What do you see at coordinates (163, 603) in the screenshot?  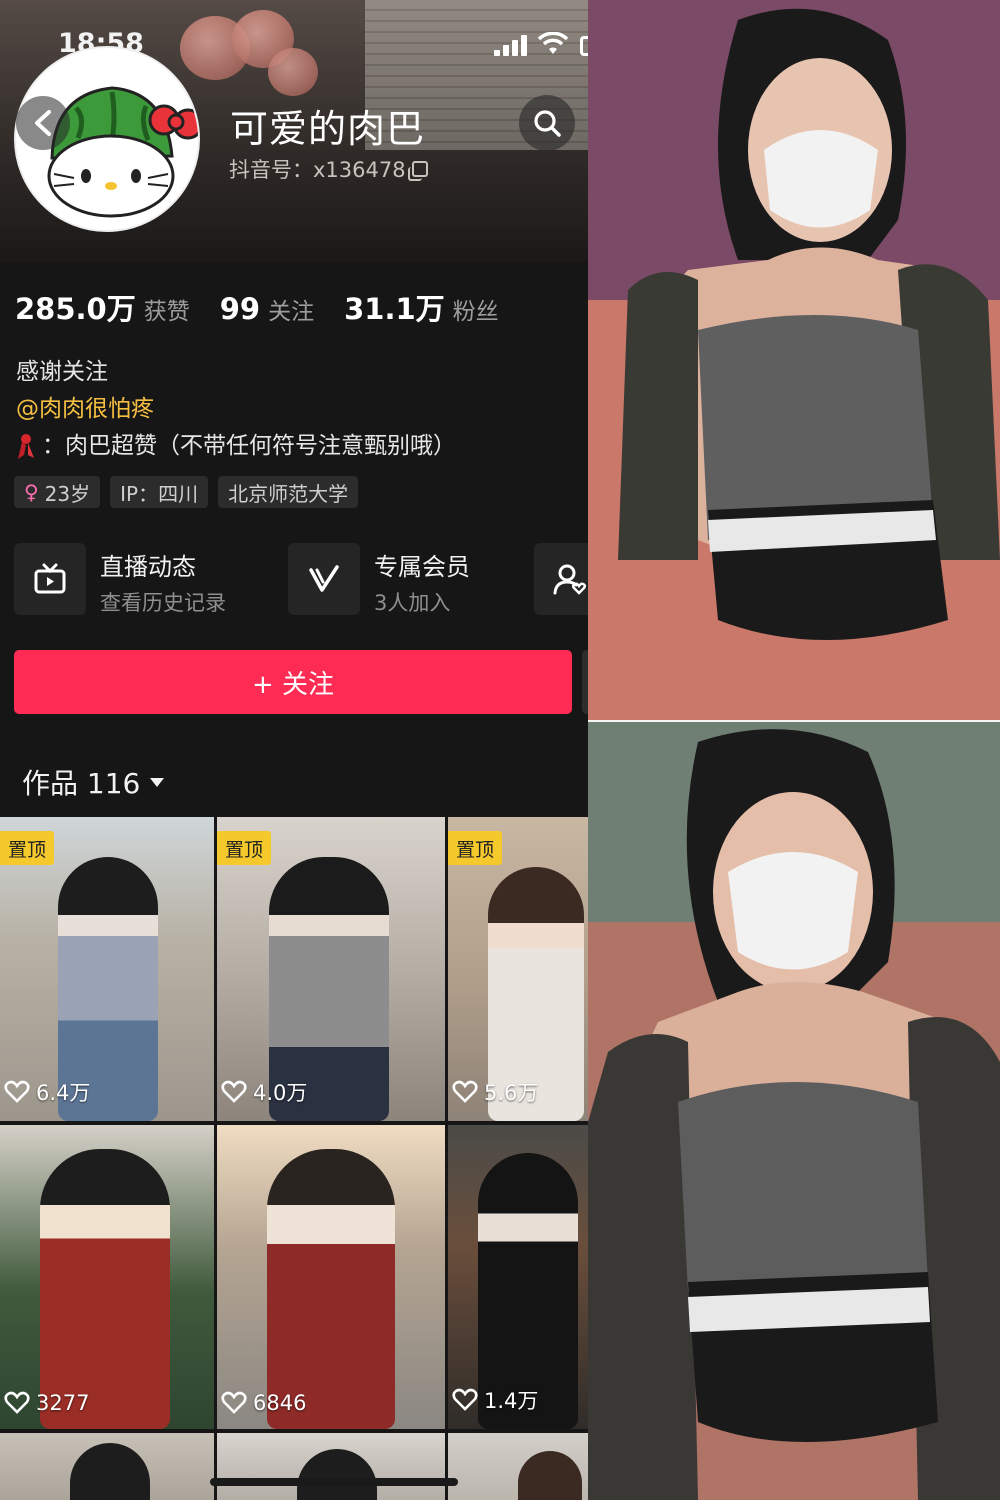 I see `feature-subtitle: 查看历史记录` at bounding box center [163, 603].